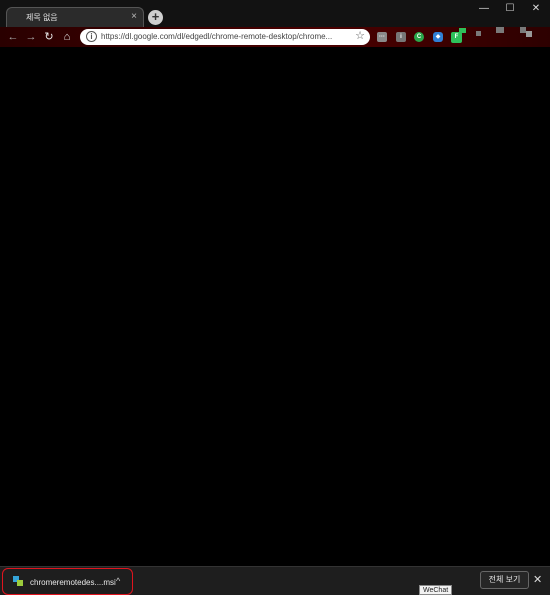  Describe the element at coordinates (13, 37) in the screenshot. I see `back-arrow-icon: ←` at that location.